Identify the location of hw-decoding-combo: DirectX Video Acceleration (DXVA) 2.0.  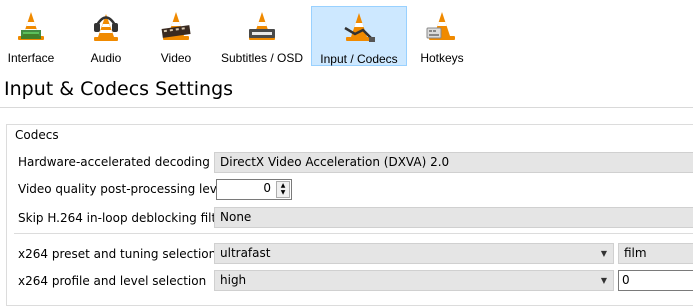
(453, 162).